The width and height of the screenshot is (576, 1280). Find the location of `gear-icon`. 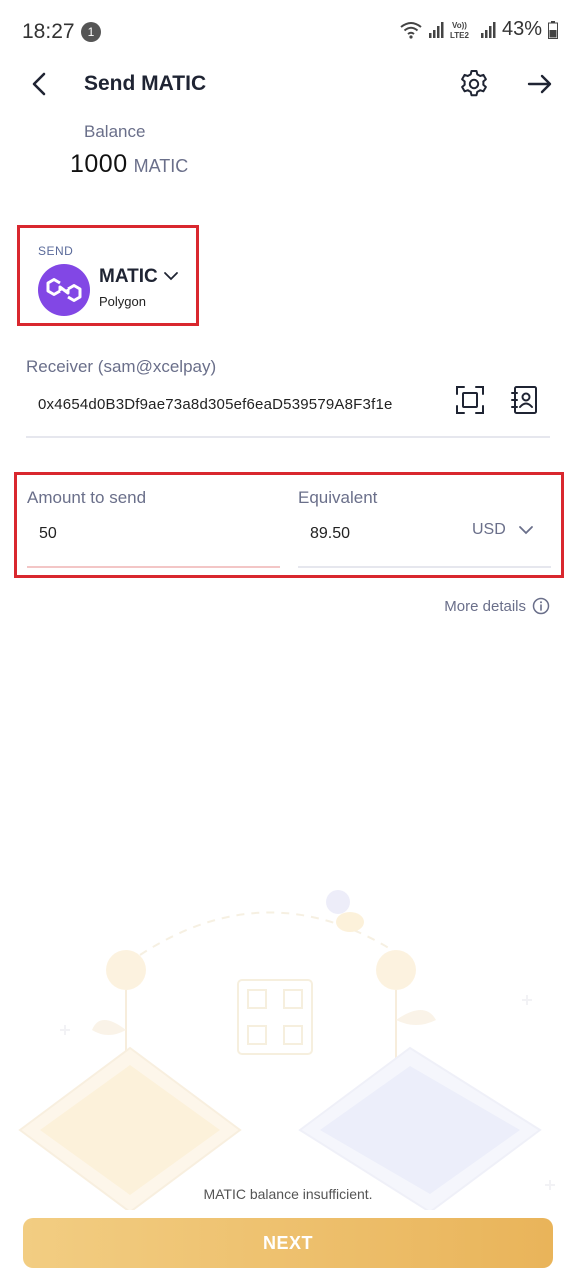

gear-icon is located at coordinates (474, 83).